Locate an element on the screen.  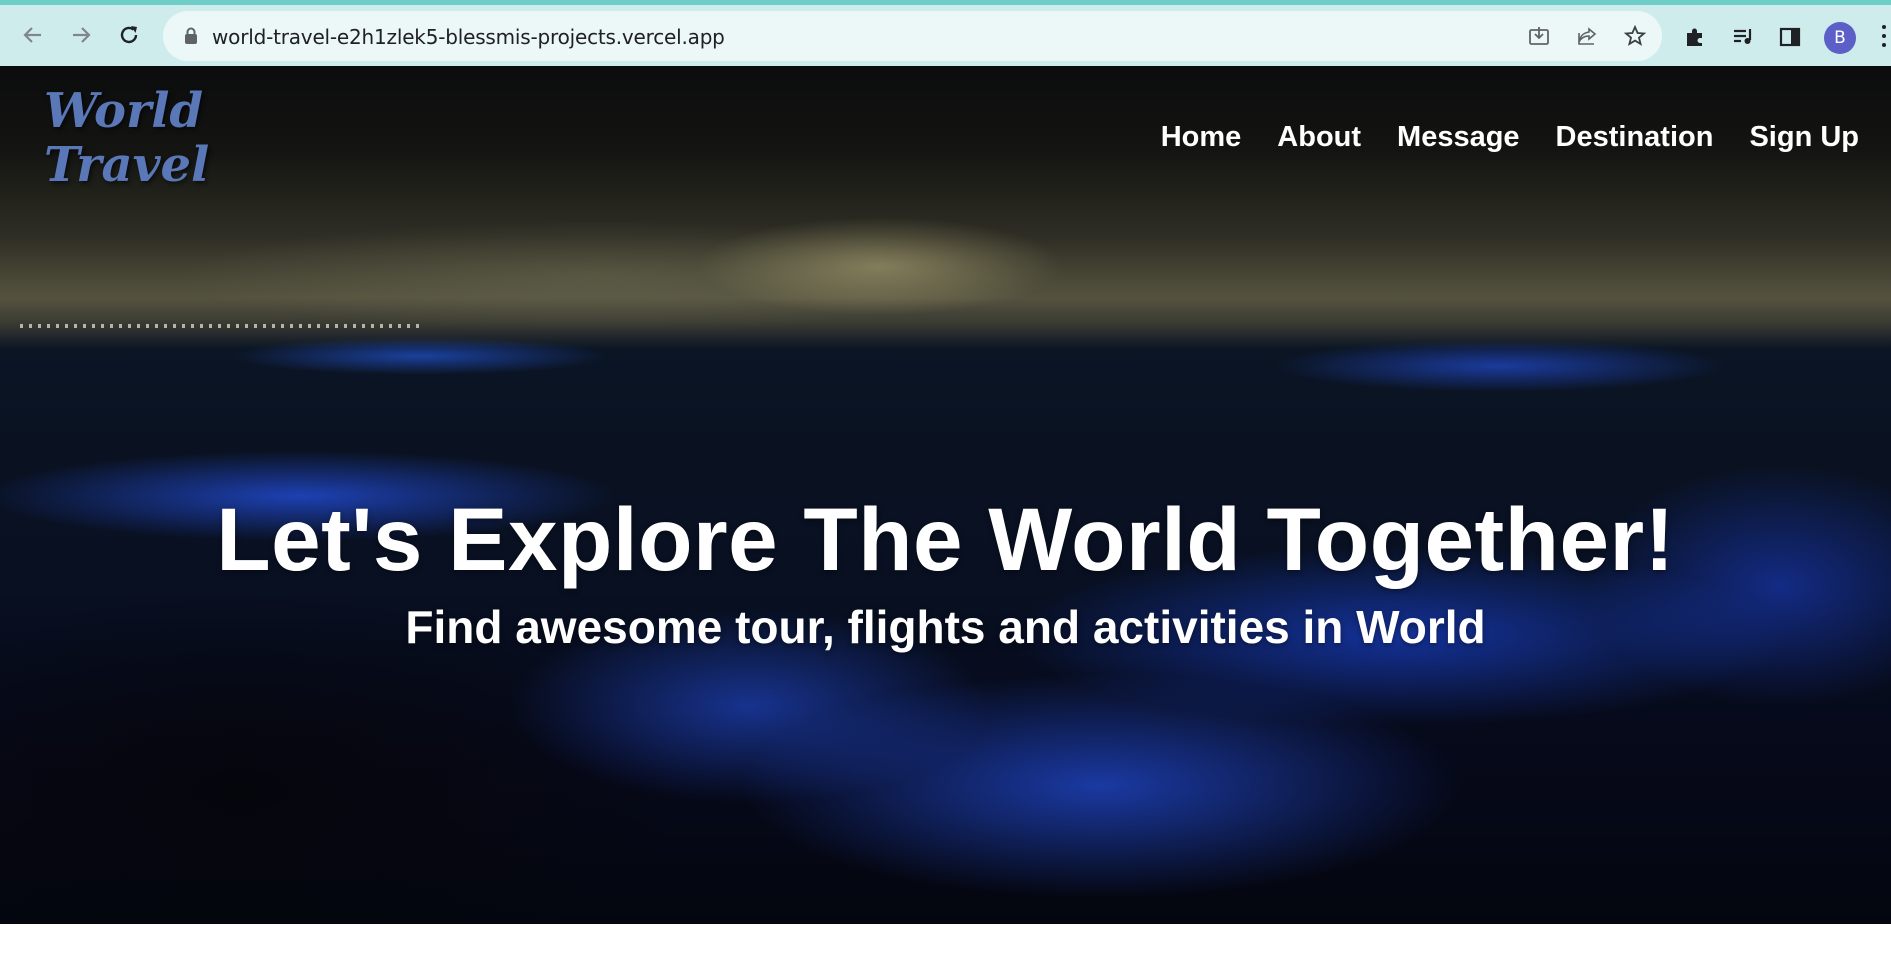
forward-arrow-icon is located at coordinates (82, 35).